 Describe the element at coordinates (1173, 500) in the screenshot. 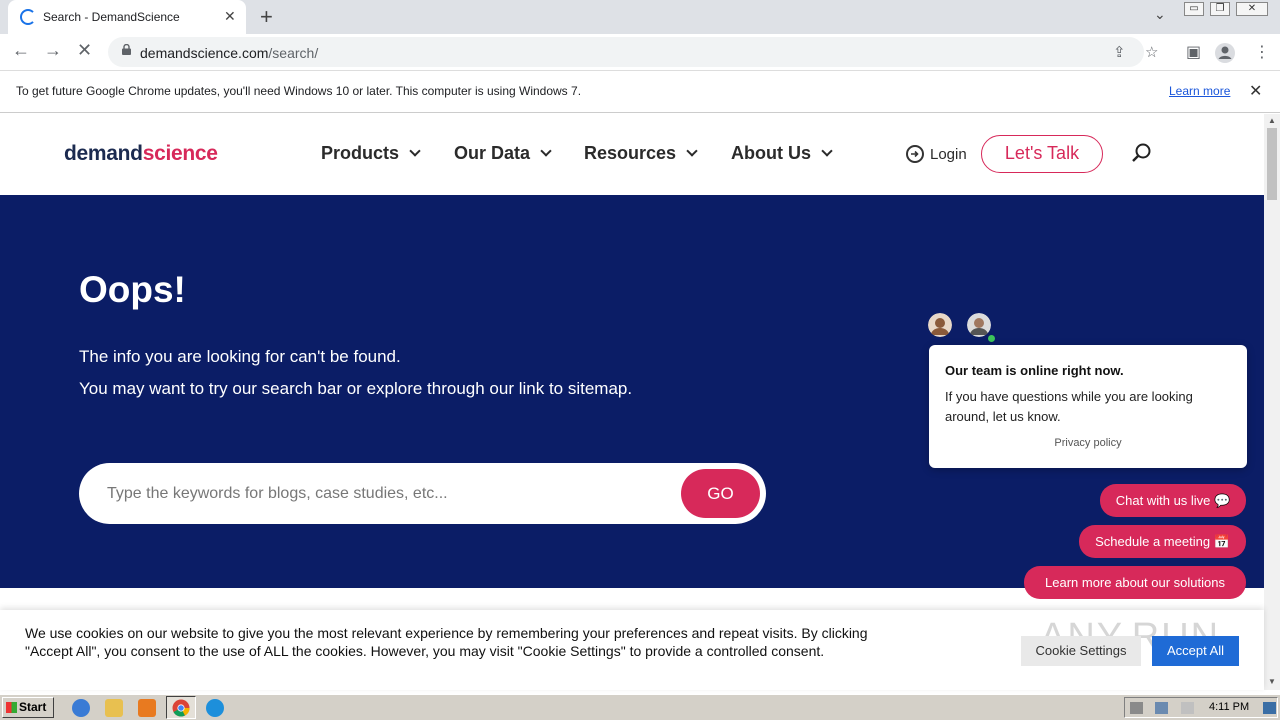

I see `chat-live-button: Chat with us live 💬` at that location.